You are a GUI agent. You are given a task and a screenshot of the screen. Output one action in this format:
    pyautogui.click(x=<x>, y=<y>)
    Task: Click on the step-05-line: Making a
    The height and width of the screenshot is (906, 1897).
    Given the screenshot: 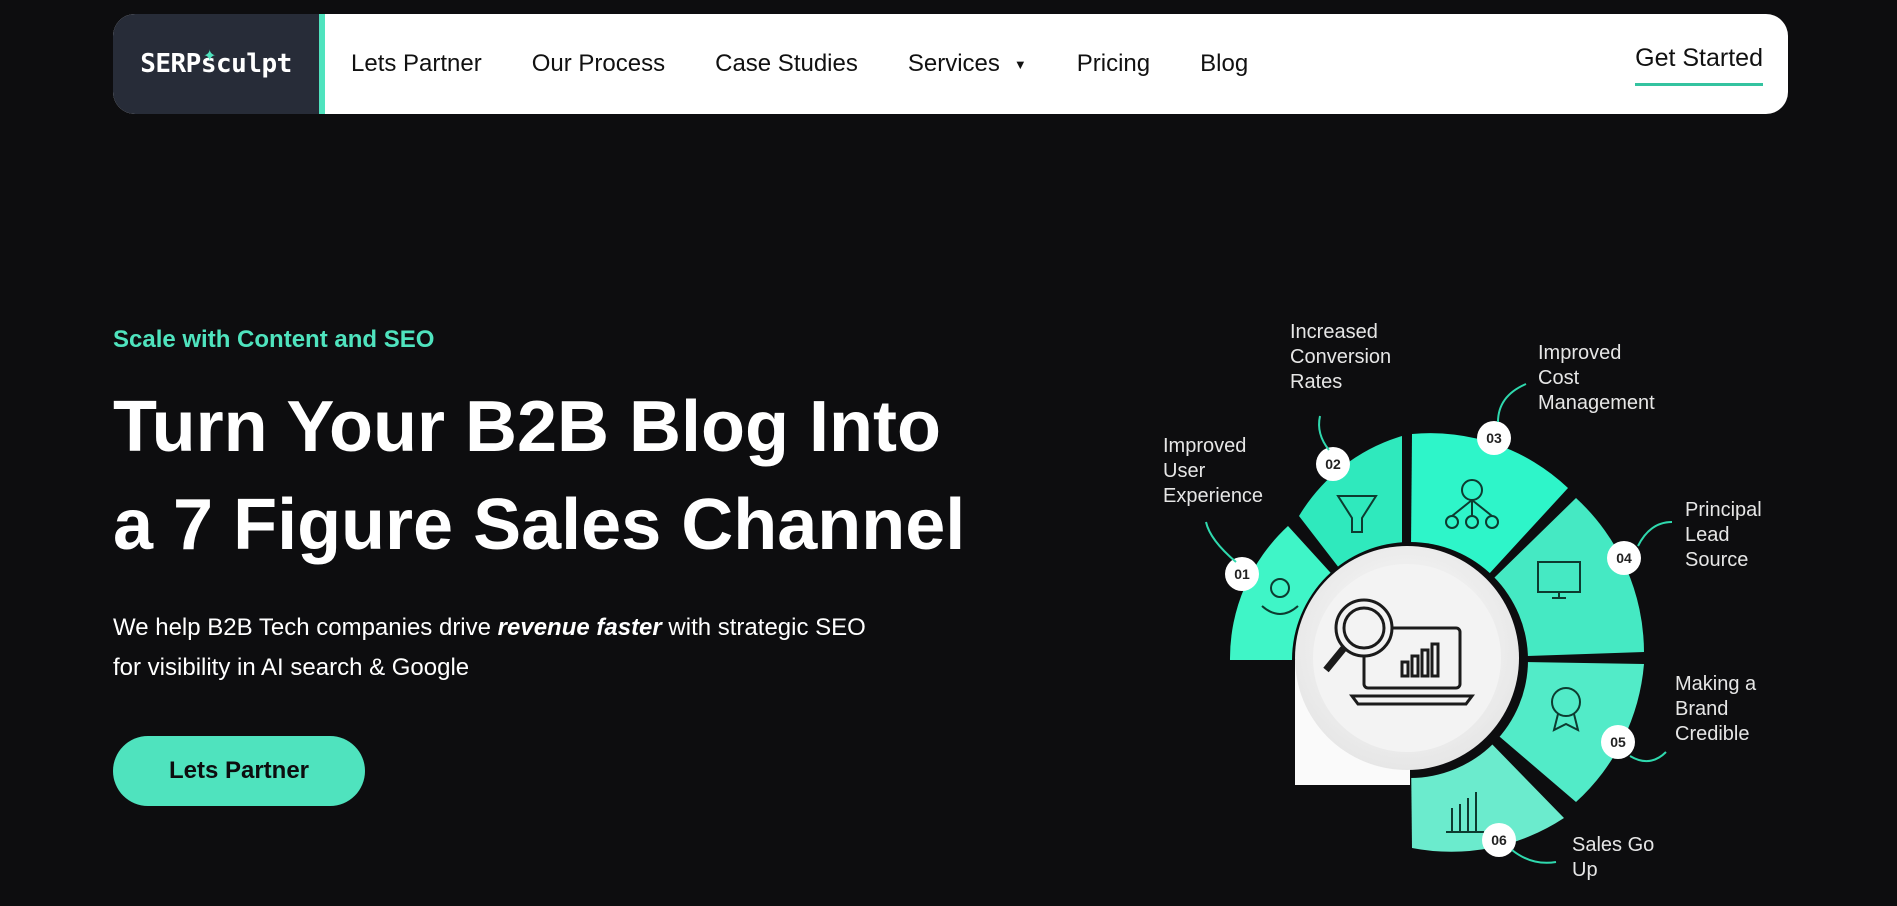 What is the action you would take?
    pyautogui.click(x=1716, y=684)
    